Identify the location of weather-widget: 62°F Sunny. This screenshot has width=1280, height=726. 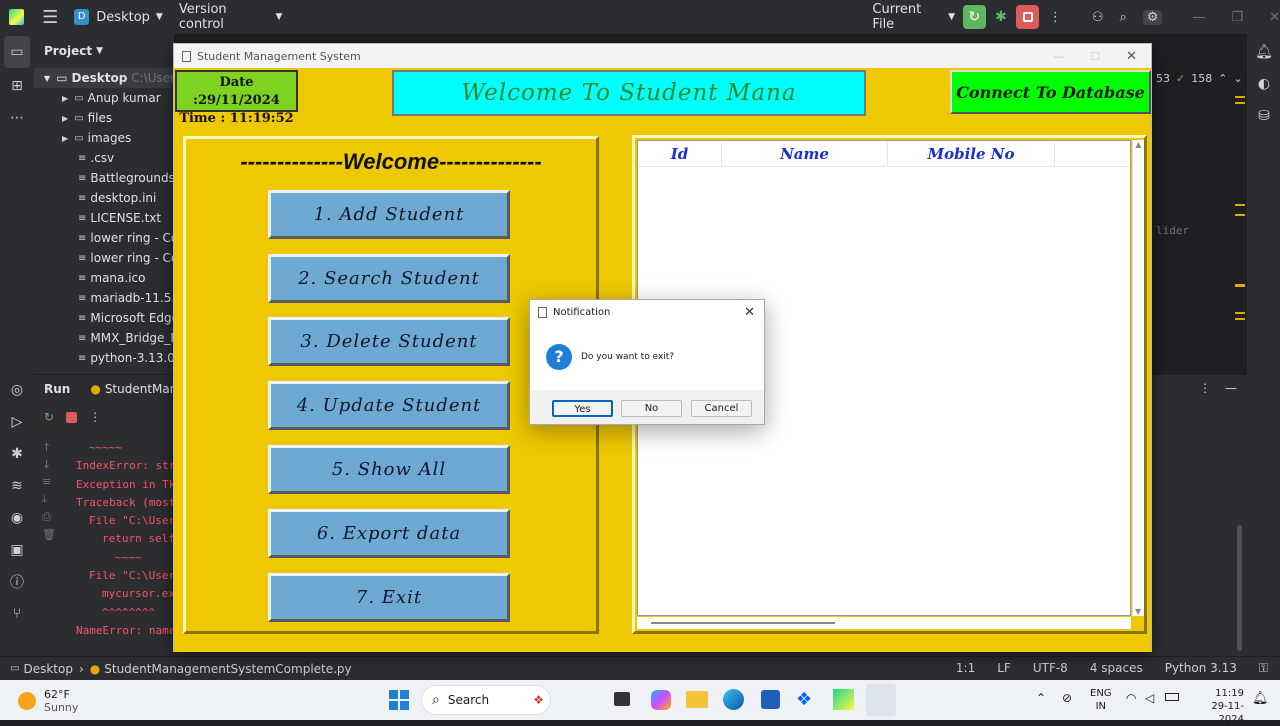
(48, 701).